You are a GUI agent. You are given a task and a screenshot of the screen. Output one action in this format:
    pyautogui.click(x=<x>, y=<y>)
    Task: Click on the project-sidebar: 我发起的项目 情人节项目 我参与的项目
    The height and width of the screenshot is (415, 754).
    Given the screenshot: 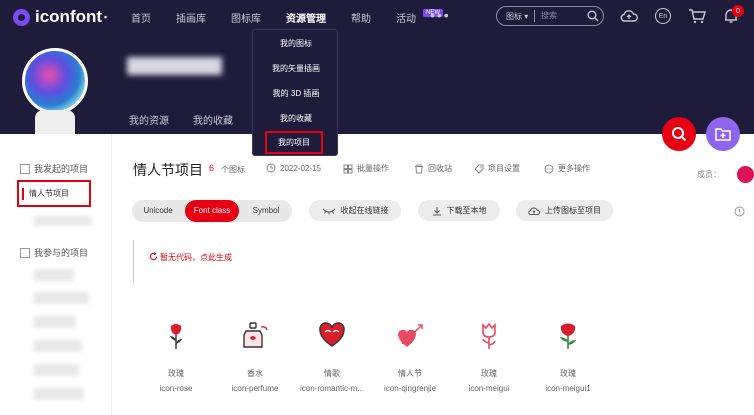 What is the action you would take?
    pyautogui.click(x=56, y=274)
    